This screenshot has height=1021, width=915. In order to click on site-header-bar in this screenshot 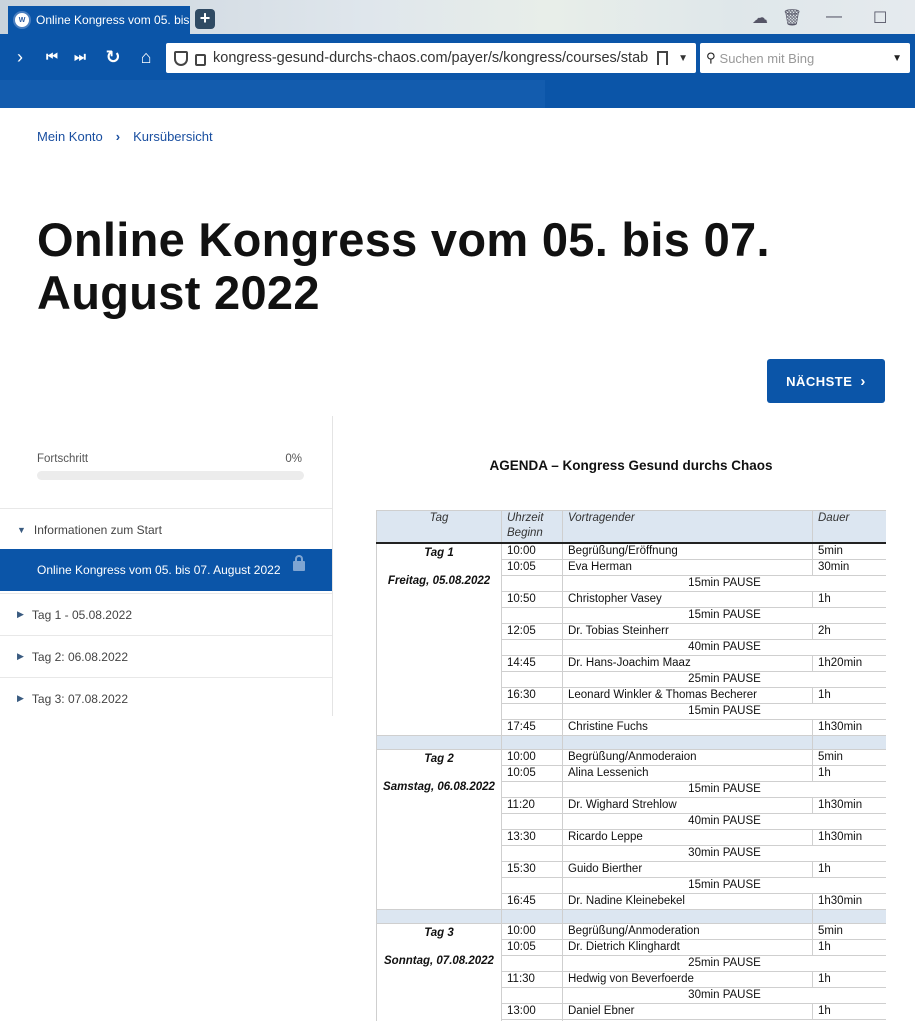, I will do `click(457, 94)`.